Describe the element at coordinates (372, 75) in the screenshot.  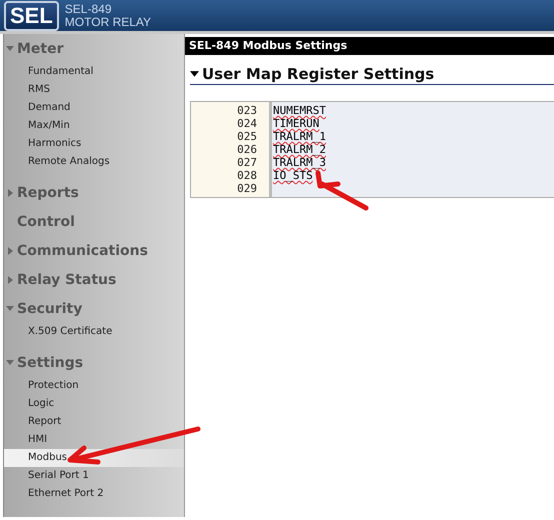
I see `section-heading: User Map Register Settings` at that location.